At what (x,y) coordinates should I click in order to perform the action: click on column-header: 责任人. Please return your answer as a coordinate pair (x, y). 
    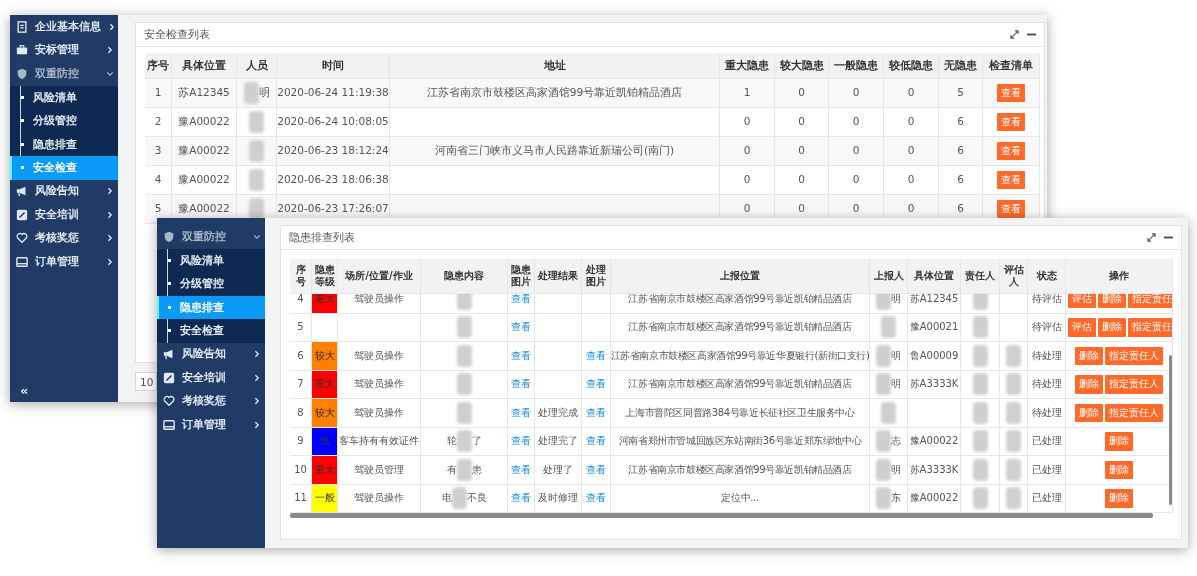
    Looking at the image, I should click on (980, 276).